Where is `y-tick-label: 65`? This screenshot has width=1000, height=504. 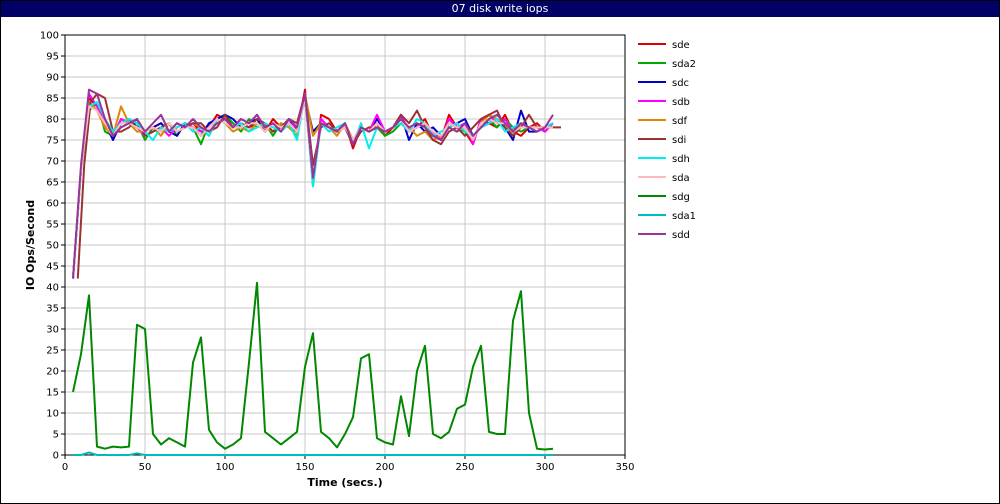 y-tick-label: 65 is located at coordinates (52, 183).